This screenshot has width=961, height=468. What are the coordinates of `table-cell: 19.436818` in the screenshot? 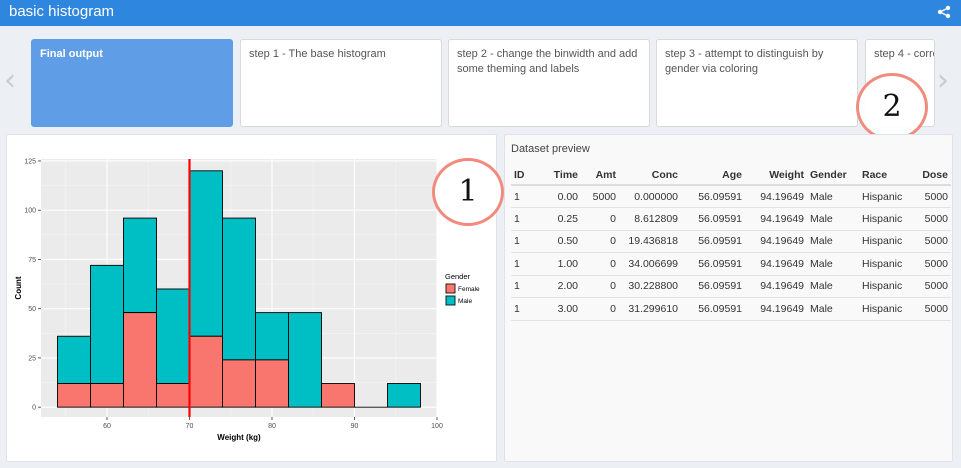 It's located at (650, 241).